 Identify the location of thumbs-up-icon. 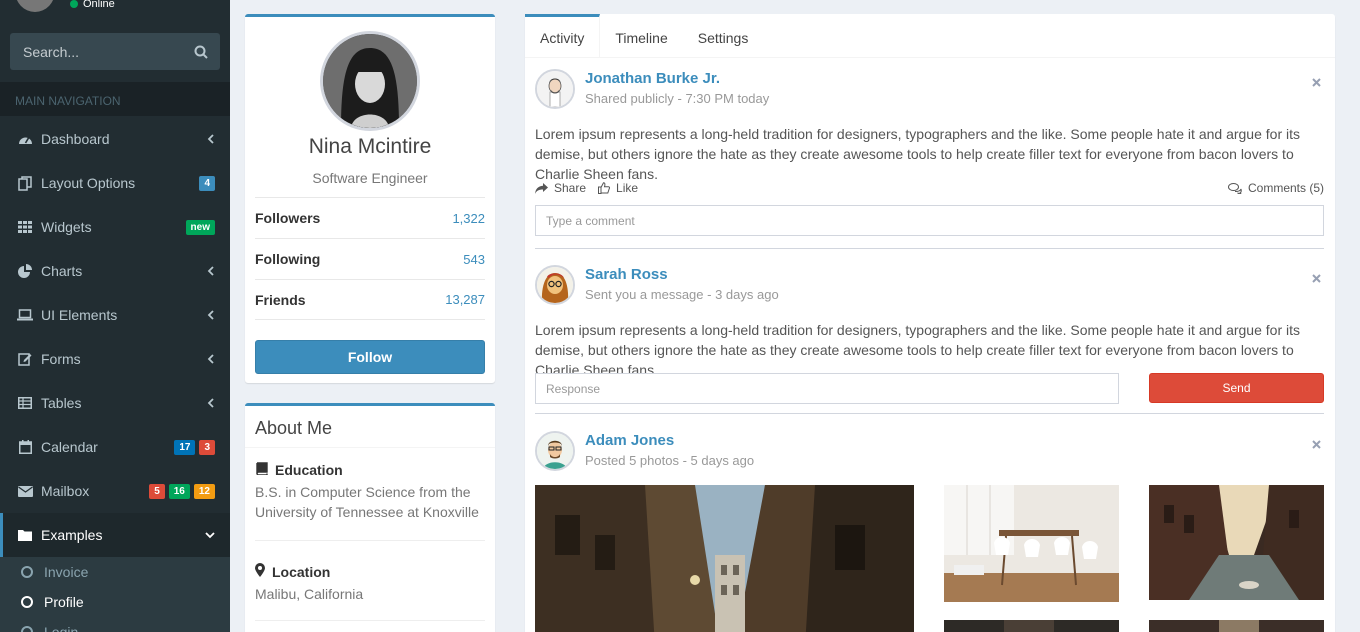
(604, 188).